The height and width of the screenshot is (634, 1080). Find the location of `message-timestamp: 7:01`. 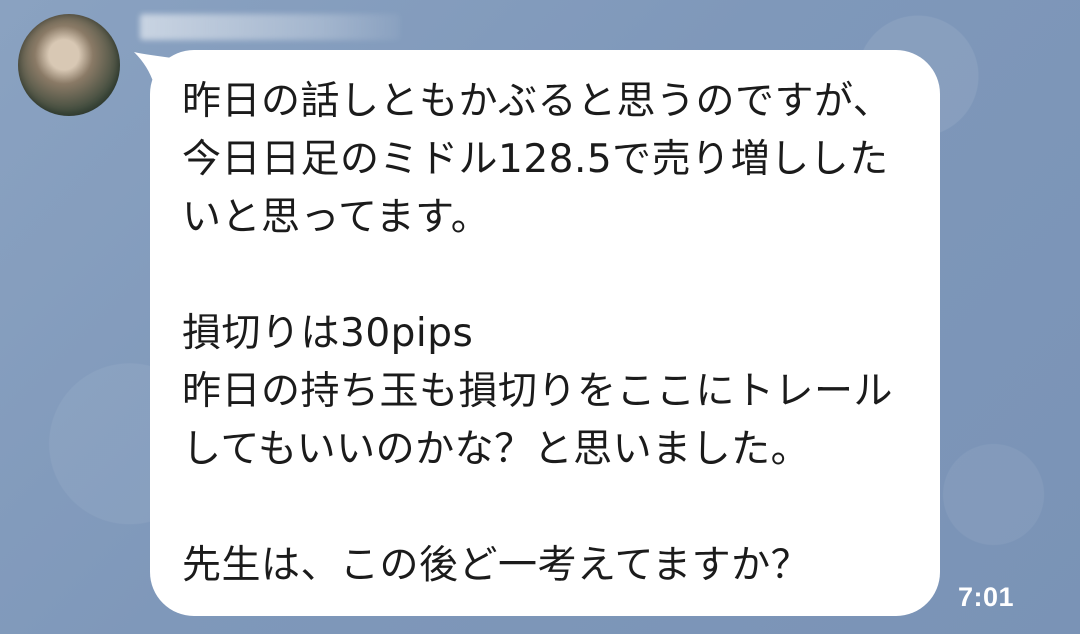

message-timestamp: 7:01 is located at coordinates (986, 597).